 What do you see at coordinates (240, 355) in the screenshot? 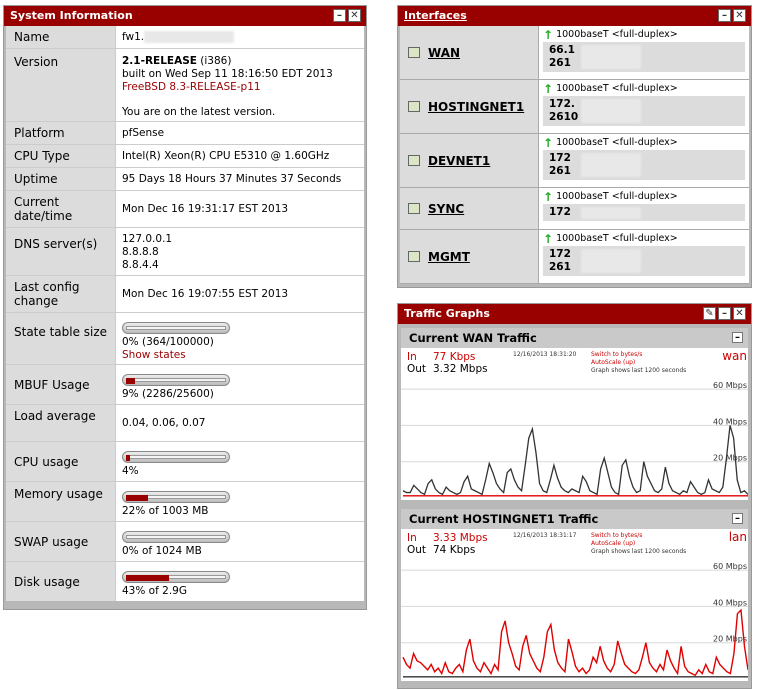
I see `show-states-link: Show states` at bounding box center [240, 355].